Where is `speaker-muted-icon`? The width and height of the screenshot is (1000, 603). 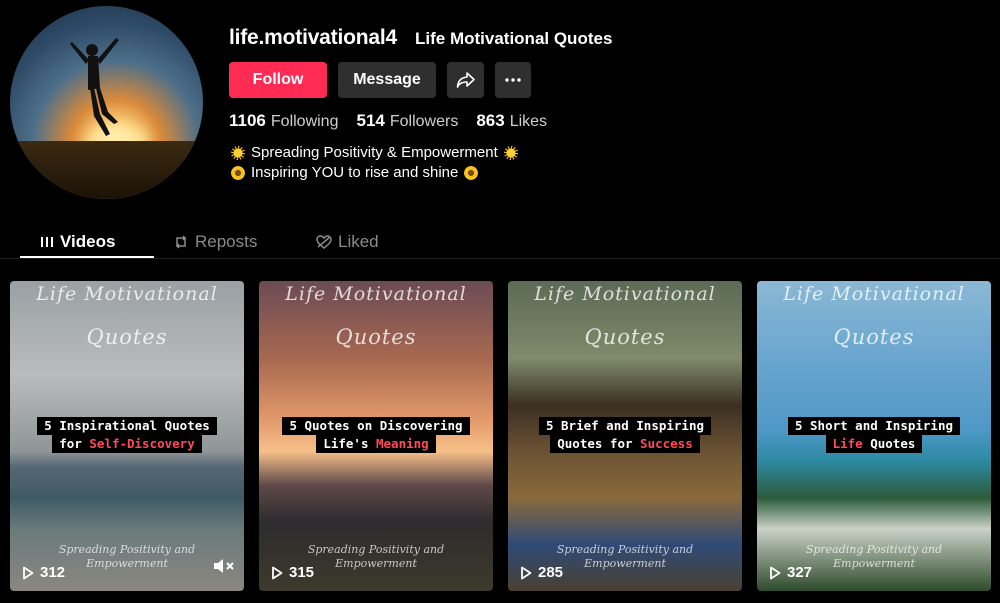 speaker-muted-icon is located at coordinates (224, 566).